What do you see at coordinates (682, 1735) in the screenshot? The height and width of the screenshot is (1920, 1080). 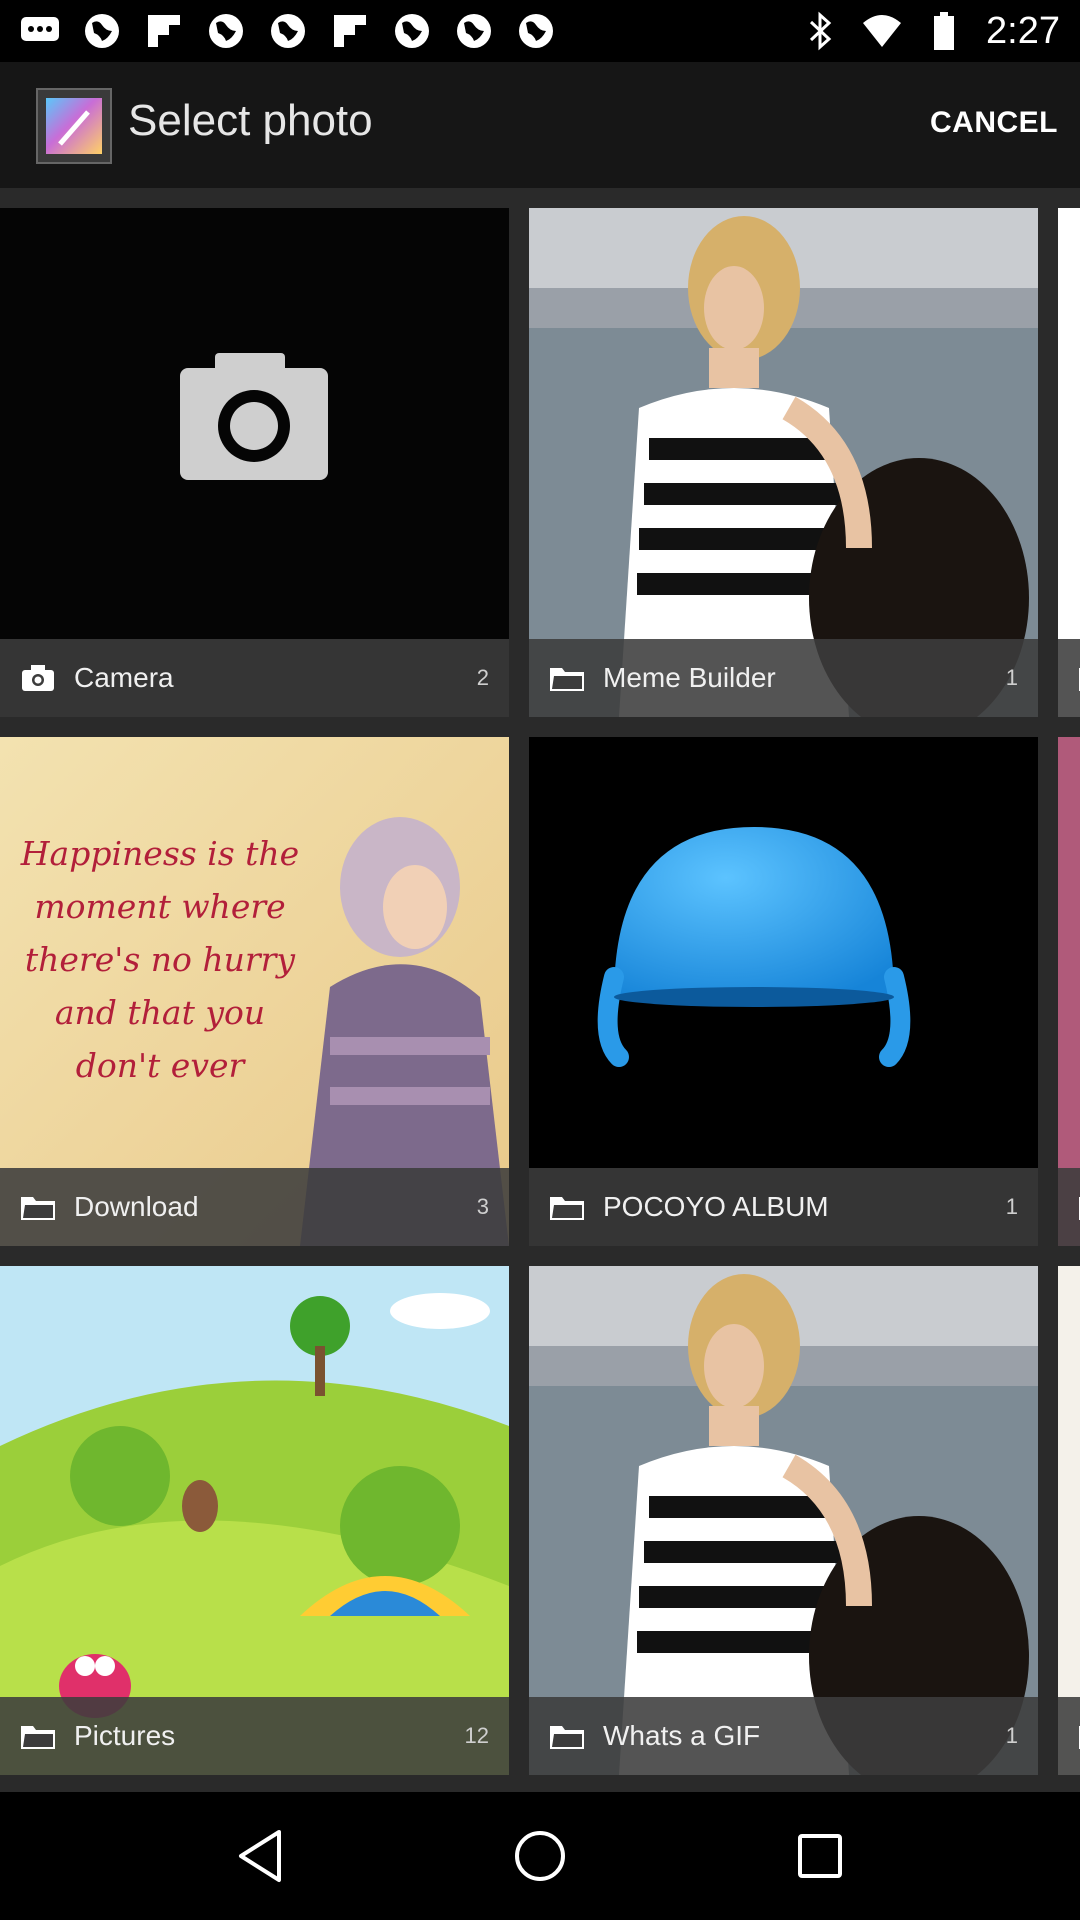 I see `album-name: Whats a GIF` at bounding box center [682, 1735].